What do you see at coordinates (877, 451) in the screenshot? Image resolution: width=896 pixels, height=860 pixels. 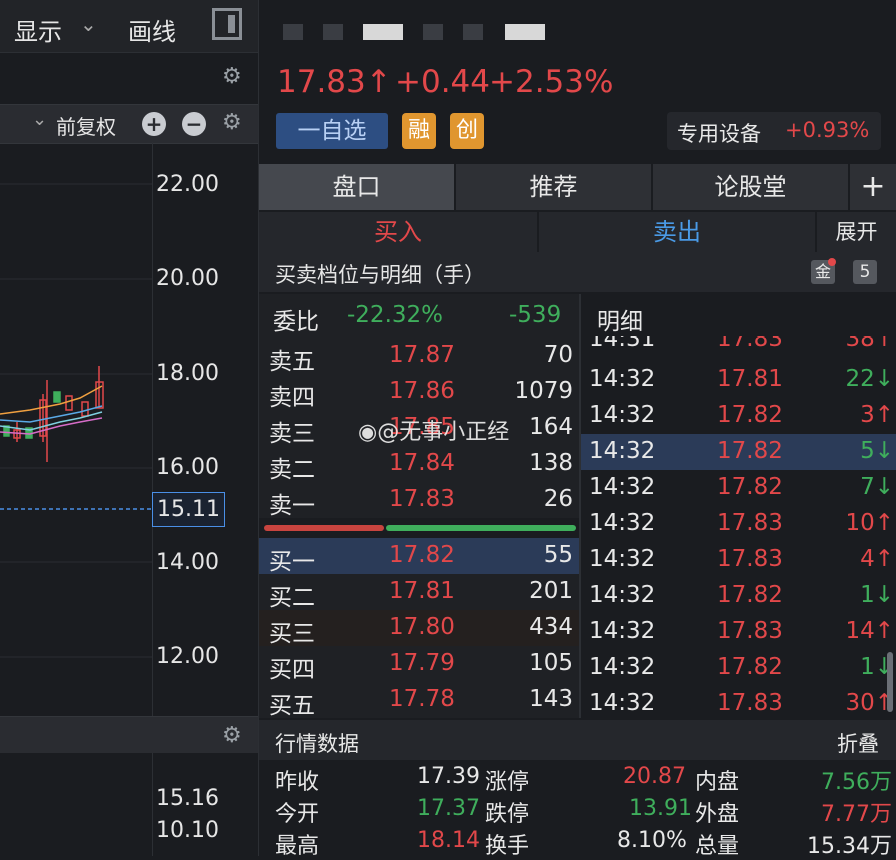 I see `trade-volume: 5↓` at bounding box center [877, 451].